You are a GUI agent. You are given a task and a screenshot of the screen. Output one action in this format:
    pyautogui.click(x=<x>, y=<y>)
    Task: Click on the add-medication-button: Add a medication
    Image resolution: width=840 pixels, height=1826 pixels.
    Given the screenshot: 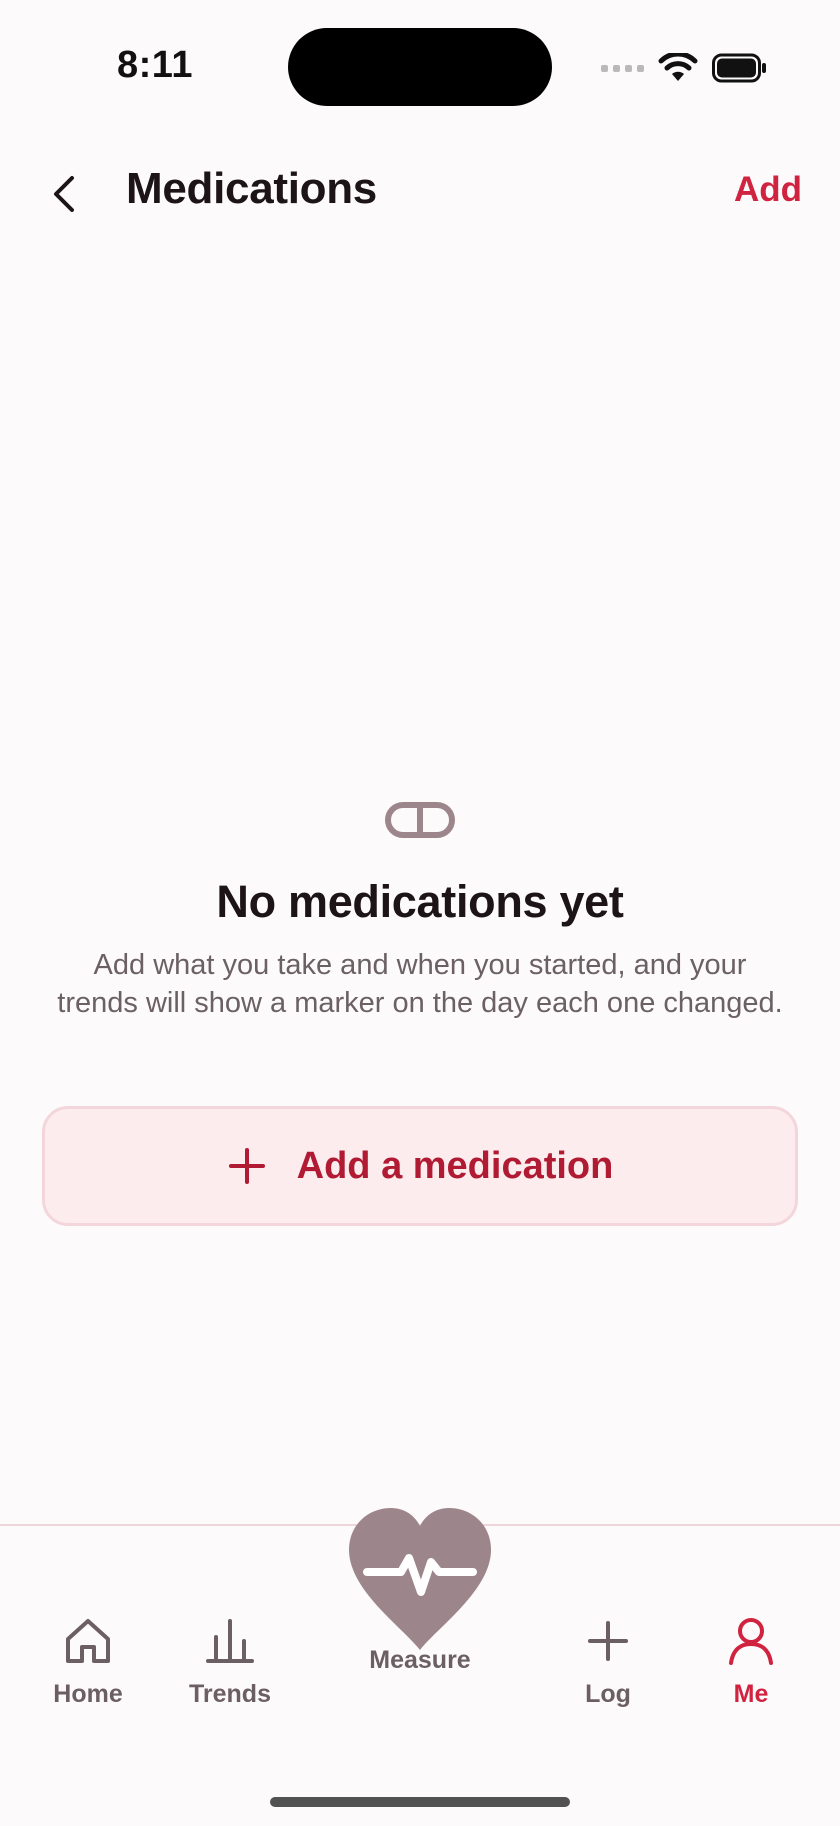 What is the action you would take?
    pyautogui.click(x=420, y=1166)
    